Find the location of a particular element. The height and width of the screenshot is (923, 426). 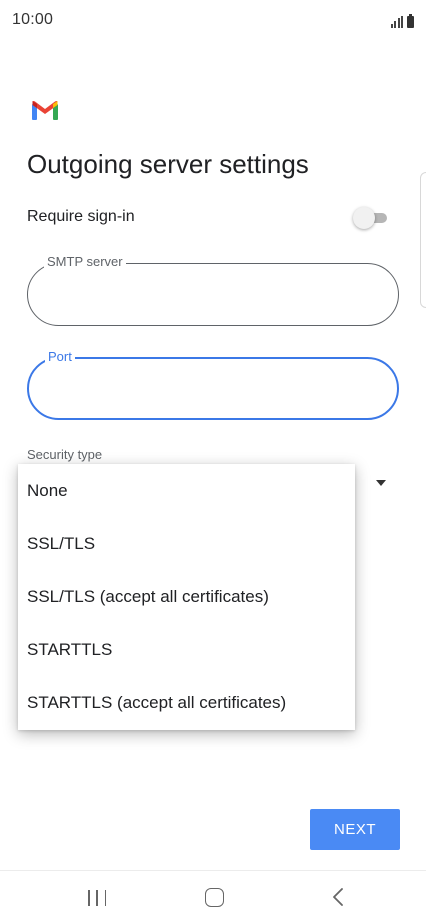

port-field: Port is located at coordinates (213, 384).